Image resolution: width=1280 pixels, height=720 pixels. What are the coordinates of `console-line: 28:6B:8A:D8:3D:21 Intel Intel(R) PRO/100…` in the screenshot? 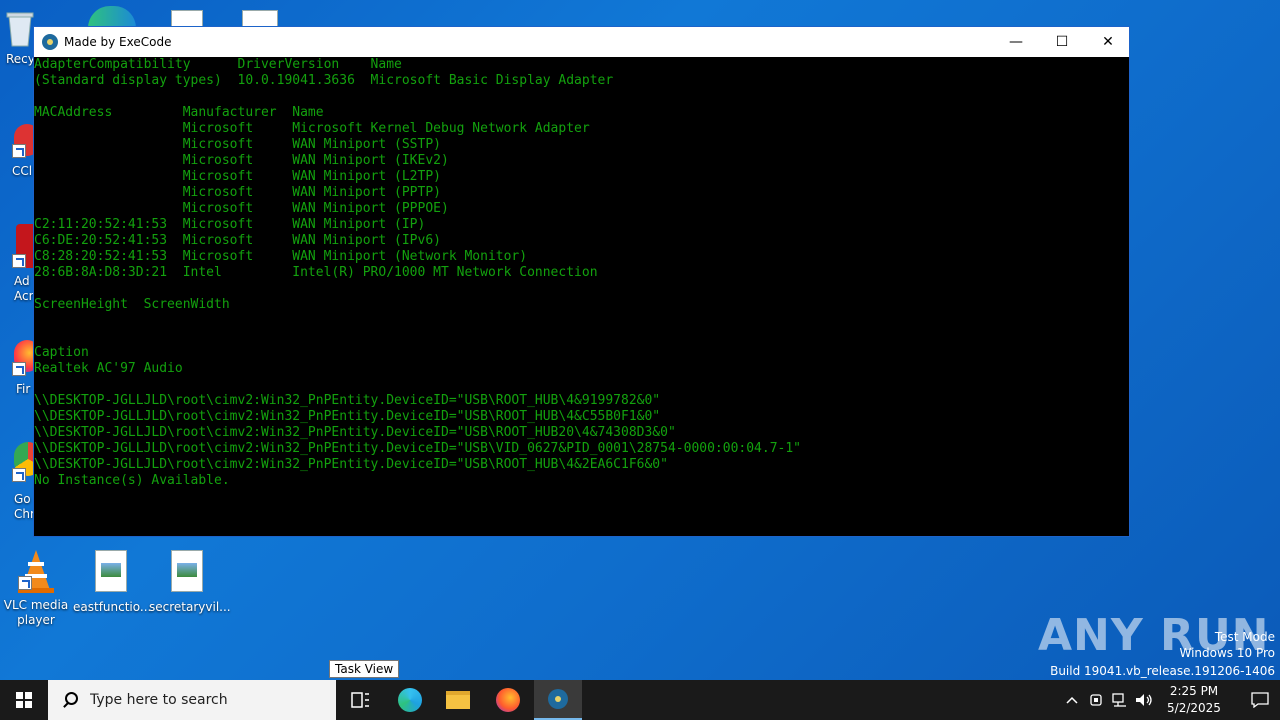 It's located at (316, 272).